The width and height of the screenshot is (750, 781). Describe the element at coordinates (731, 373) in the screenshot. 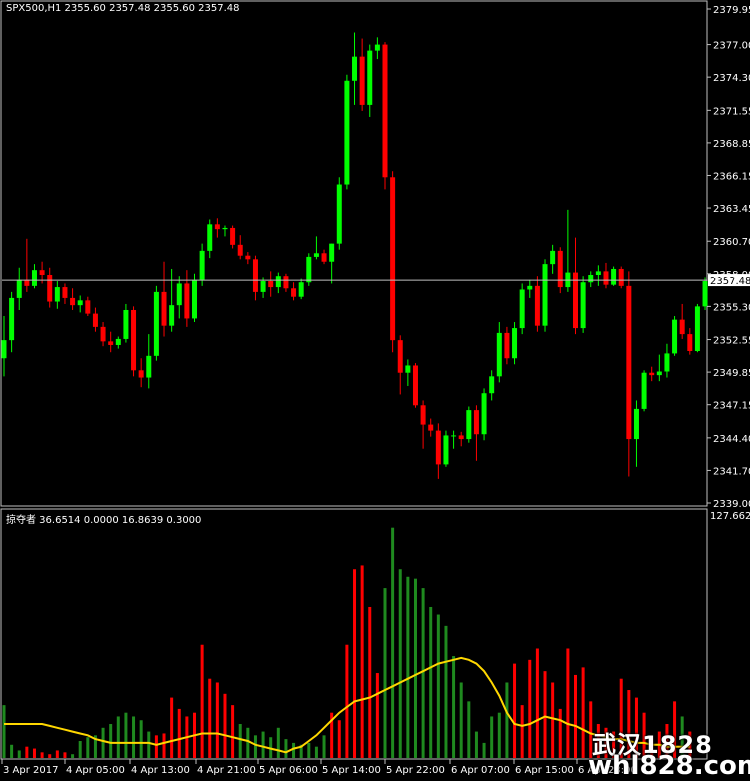

I see `price-axis-label: 2349.85` at that location.